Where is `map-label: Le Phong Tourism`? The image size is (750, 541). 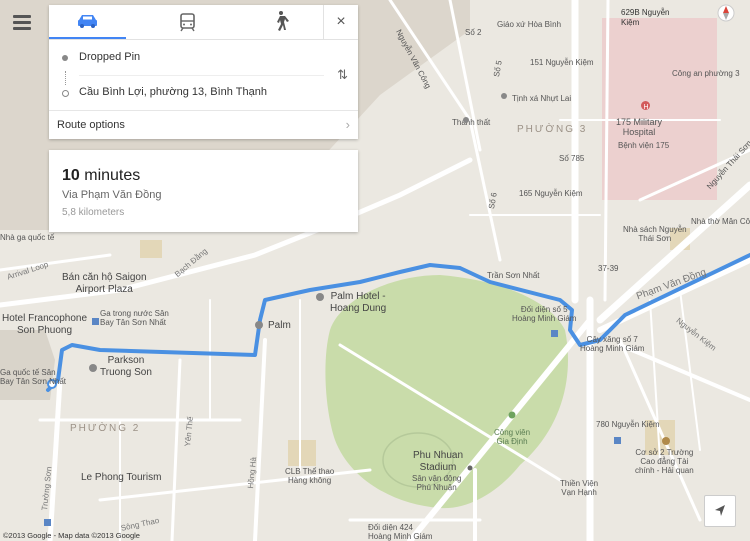 map-label: Le Phong Tourism is located at coordinates (121, 477).